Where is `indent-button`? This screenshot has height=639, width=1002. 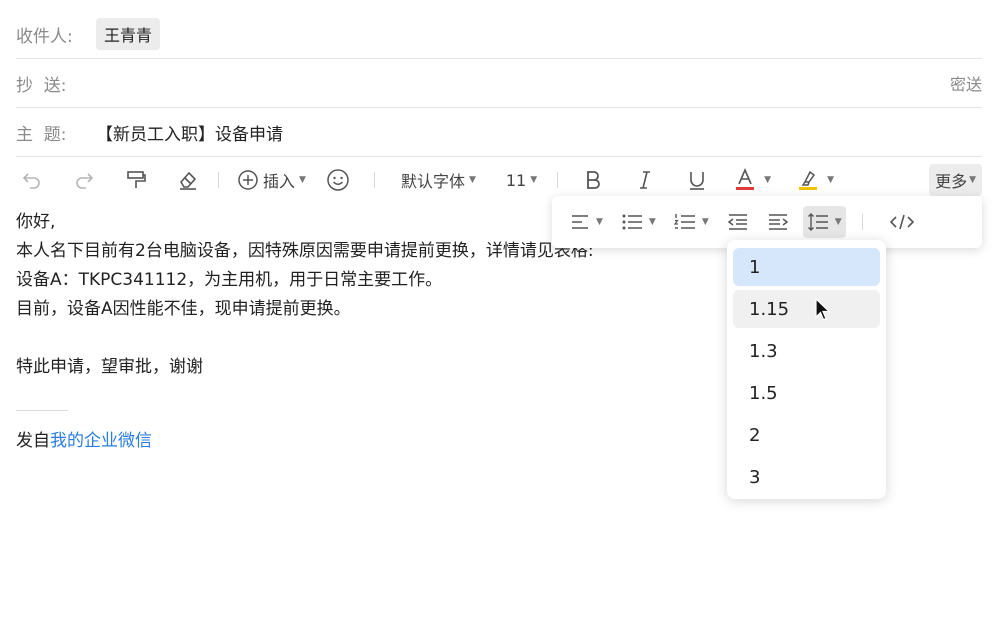
indent-button is located at coordinates (778, 222).